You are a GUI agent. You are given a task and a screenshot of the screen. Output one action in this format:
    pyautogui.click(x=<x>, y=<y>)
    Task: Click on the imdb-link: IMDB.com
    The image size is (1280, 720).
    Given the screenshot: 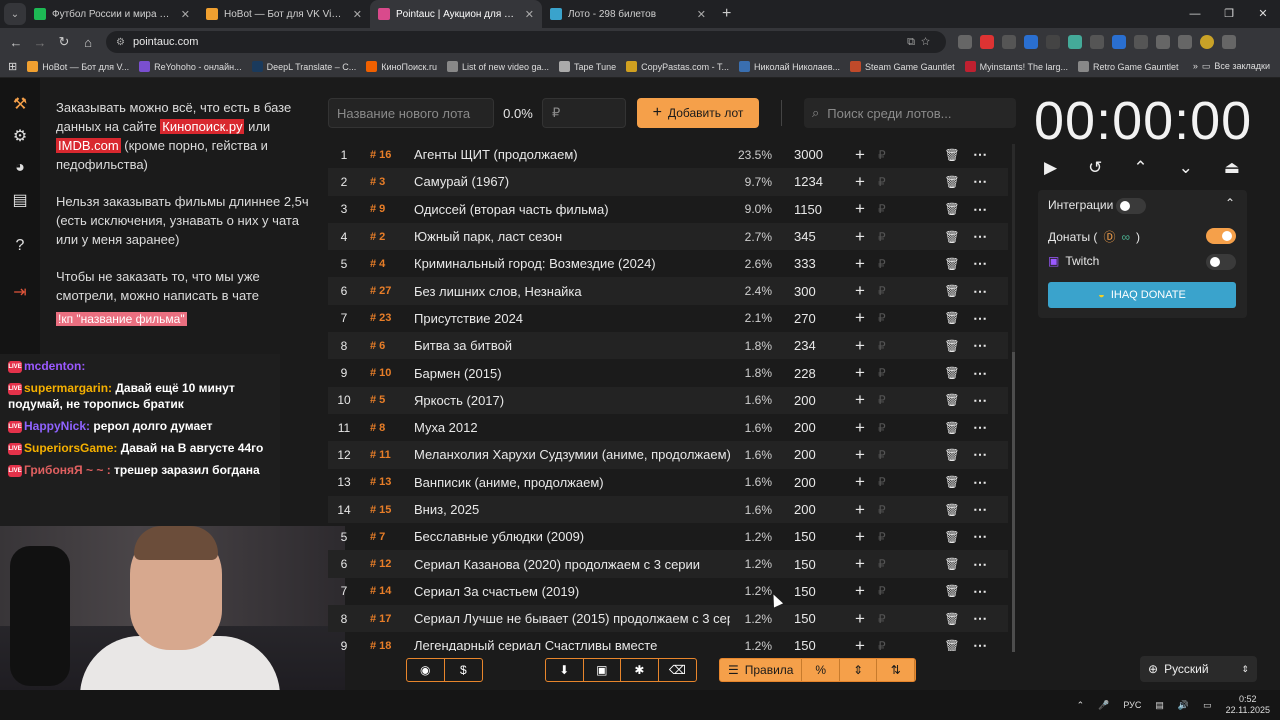 What is the action you would take?
    pyautogui.click(x=88, y=145)
    